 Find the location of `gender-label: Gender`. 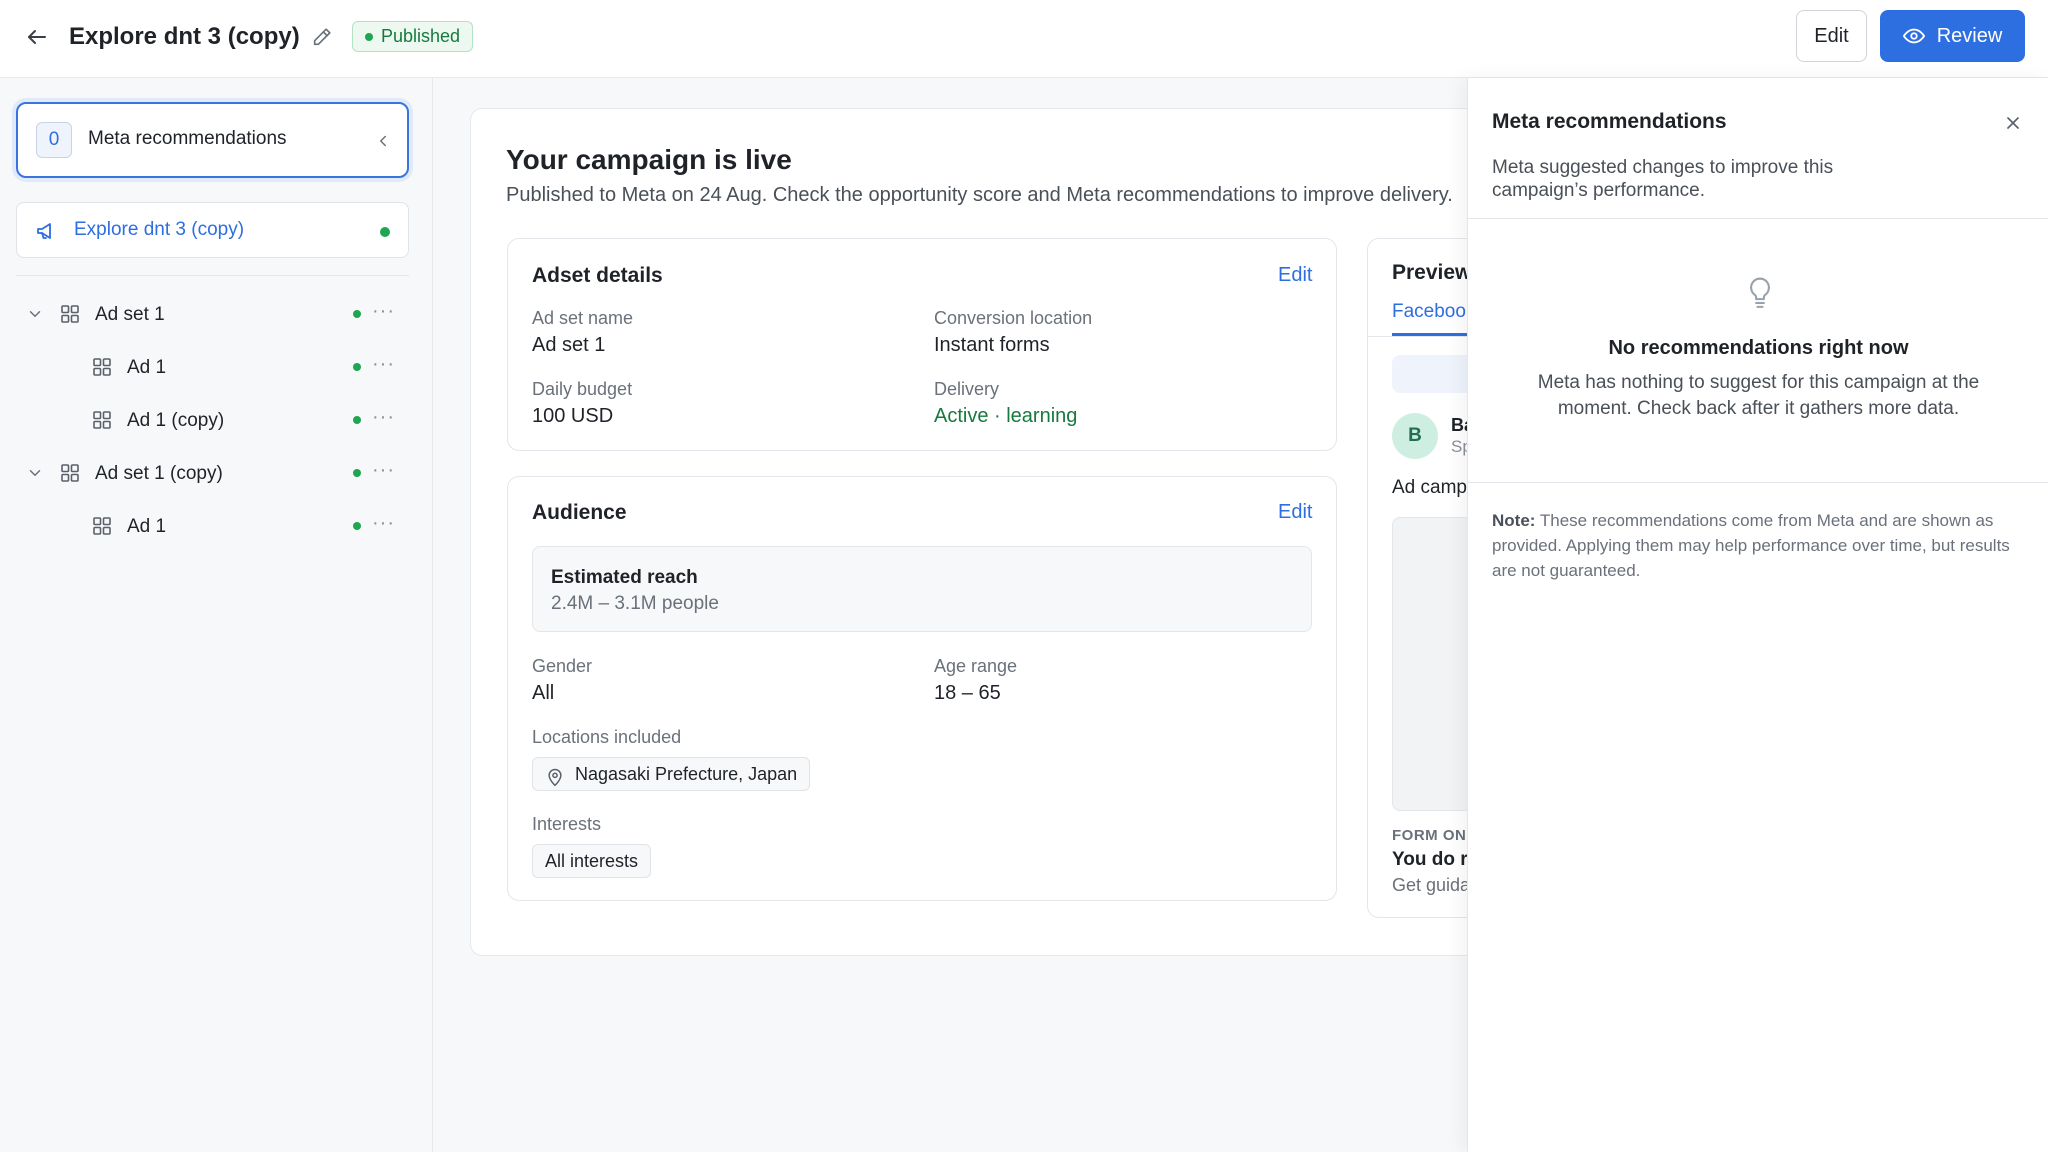

gender-label: Gender is located at coordinates (562, 666).